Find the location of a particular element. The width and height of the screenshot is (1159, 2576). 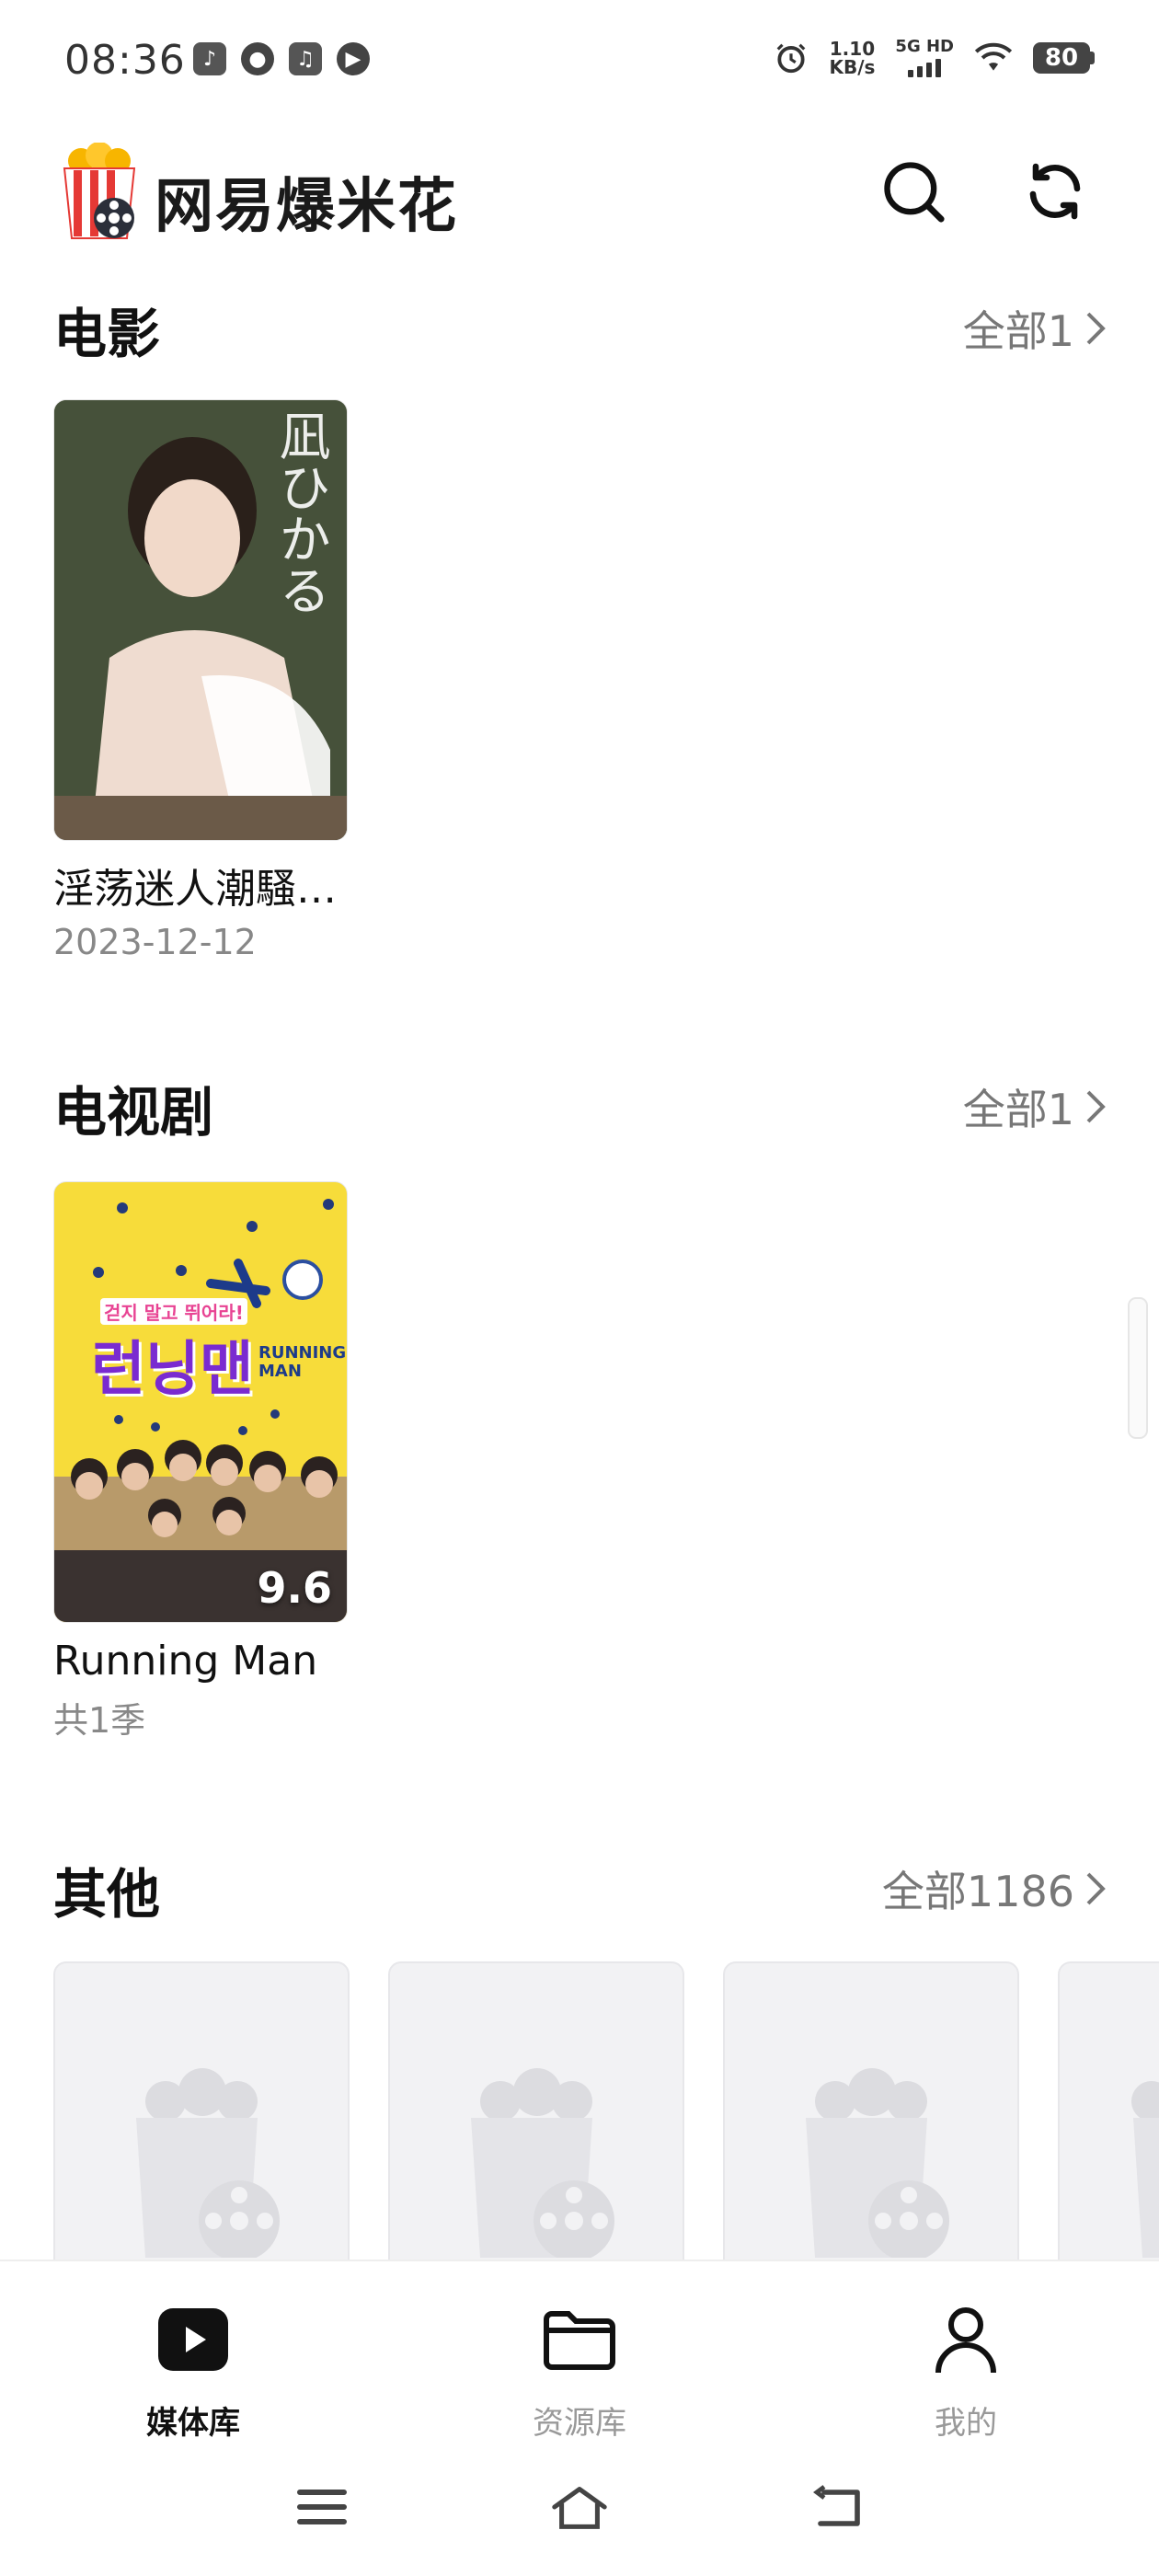

rating-badge: 9.6 is located at coordinates (295, 1588).